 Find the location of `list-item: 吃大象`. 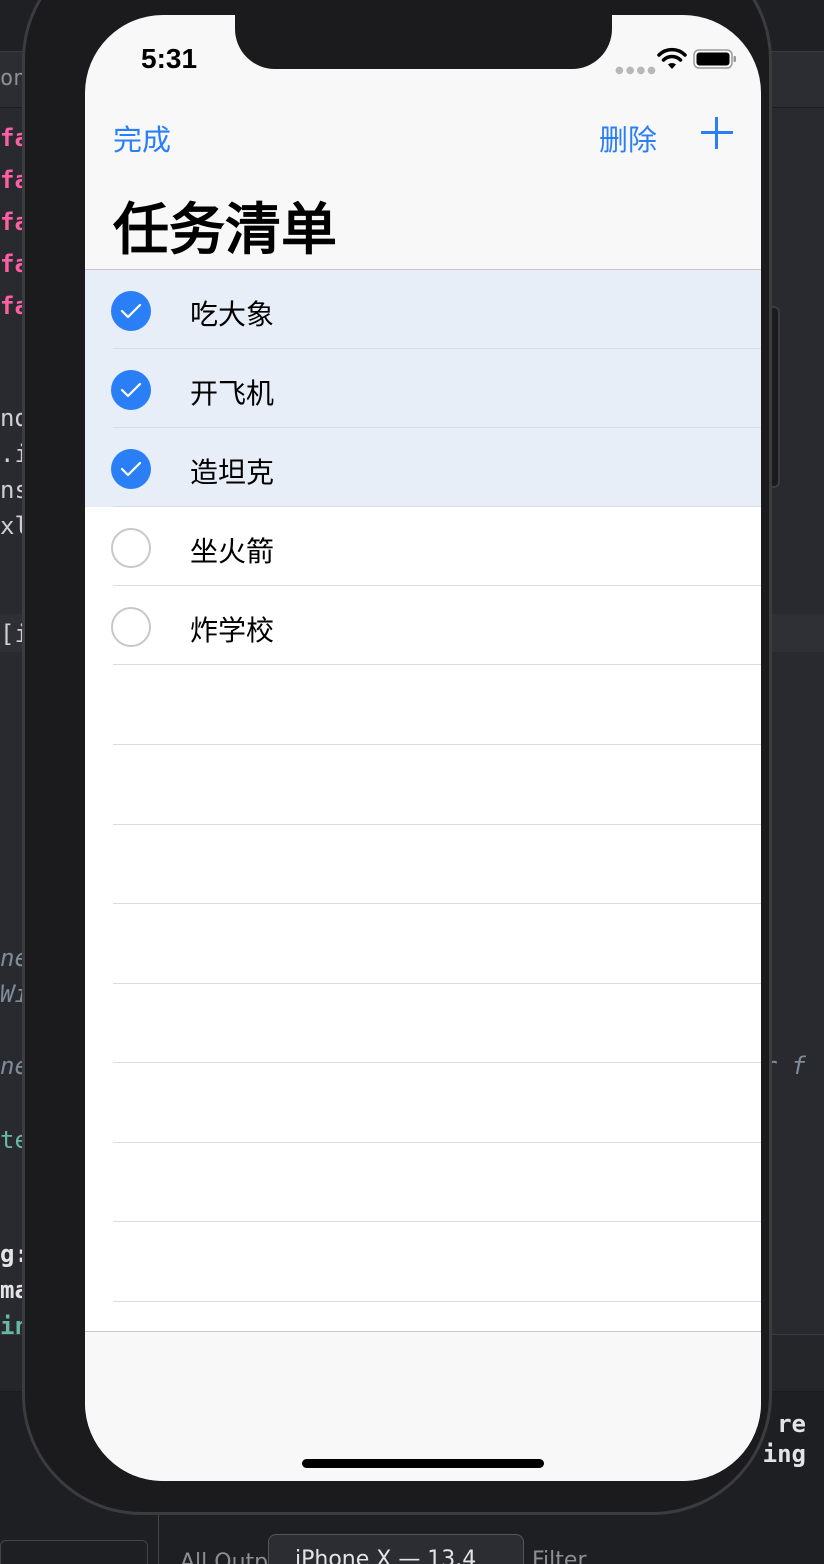

list-item: 吃大象 is located at coordinates (423, 309).